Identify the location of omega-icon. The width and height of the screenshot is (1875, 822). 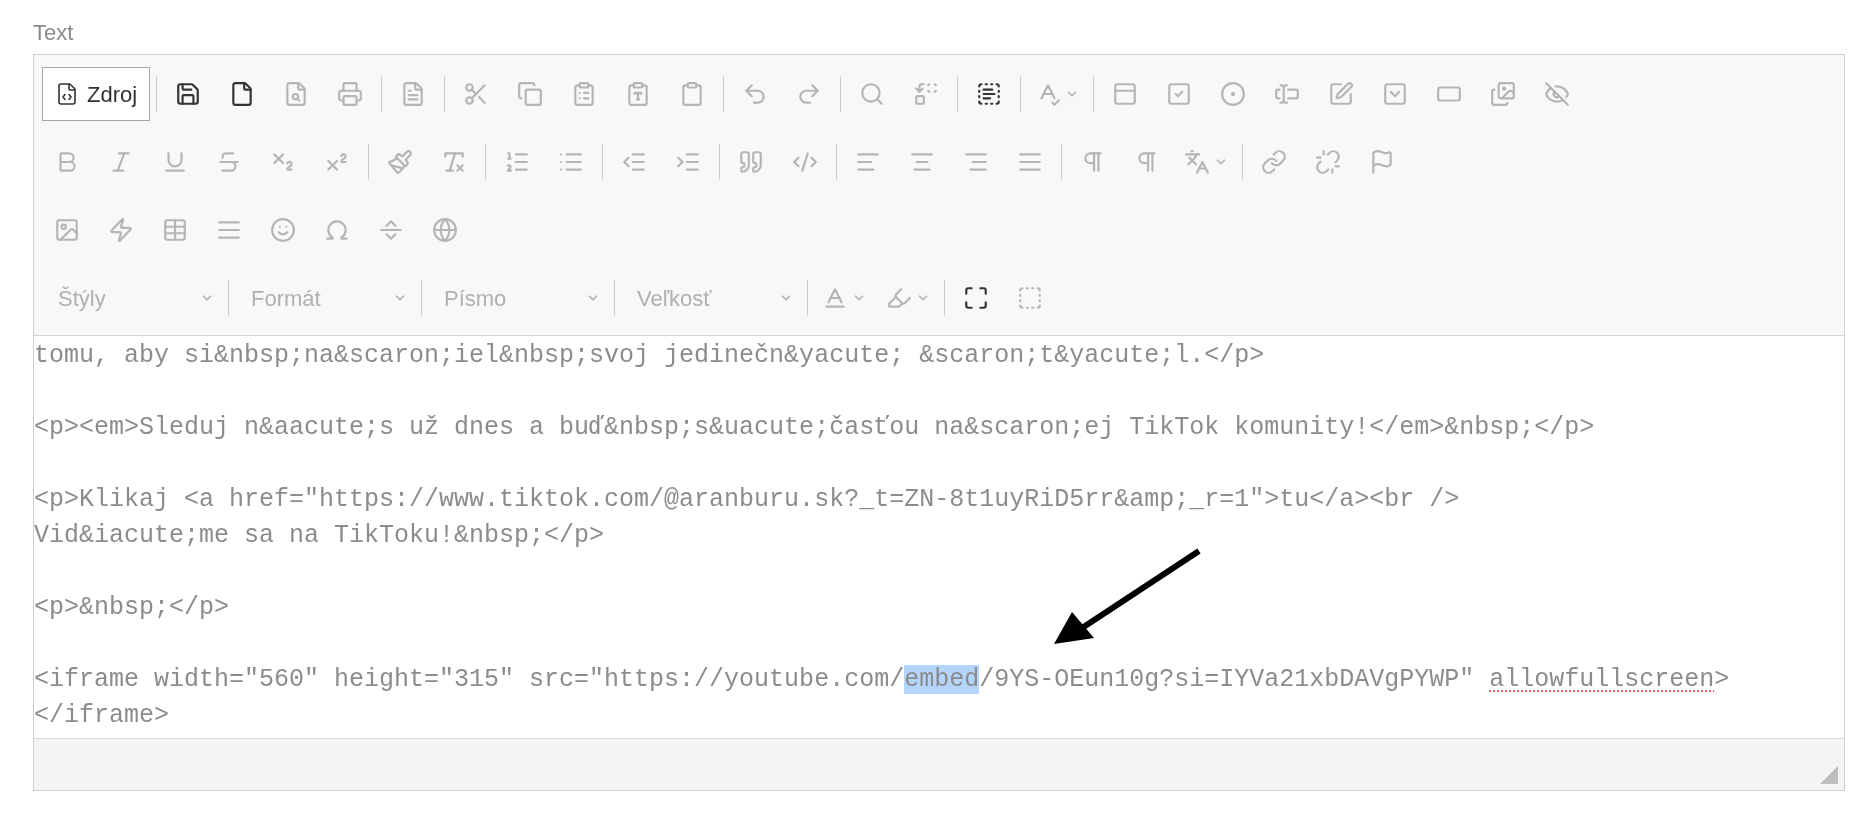
(337, 230).